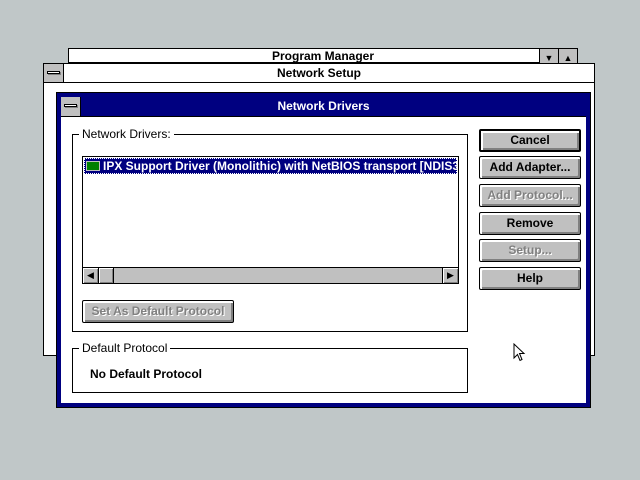  What do you see at coordinates (91, 275) in the screenshot?
I see `scroll-left-icon: ◀` at bounding box center [91, 275].